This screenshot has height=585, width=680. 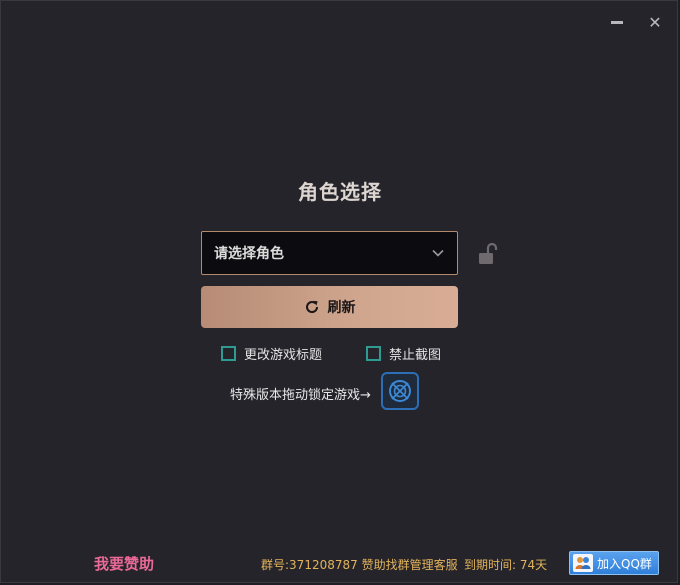 What do you see at coordinates (359, 565) in the screenshot?
I see `group-info-text: 群号:371208787 赞助找群管理客服` at bounding box center [359, 565].